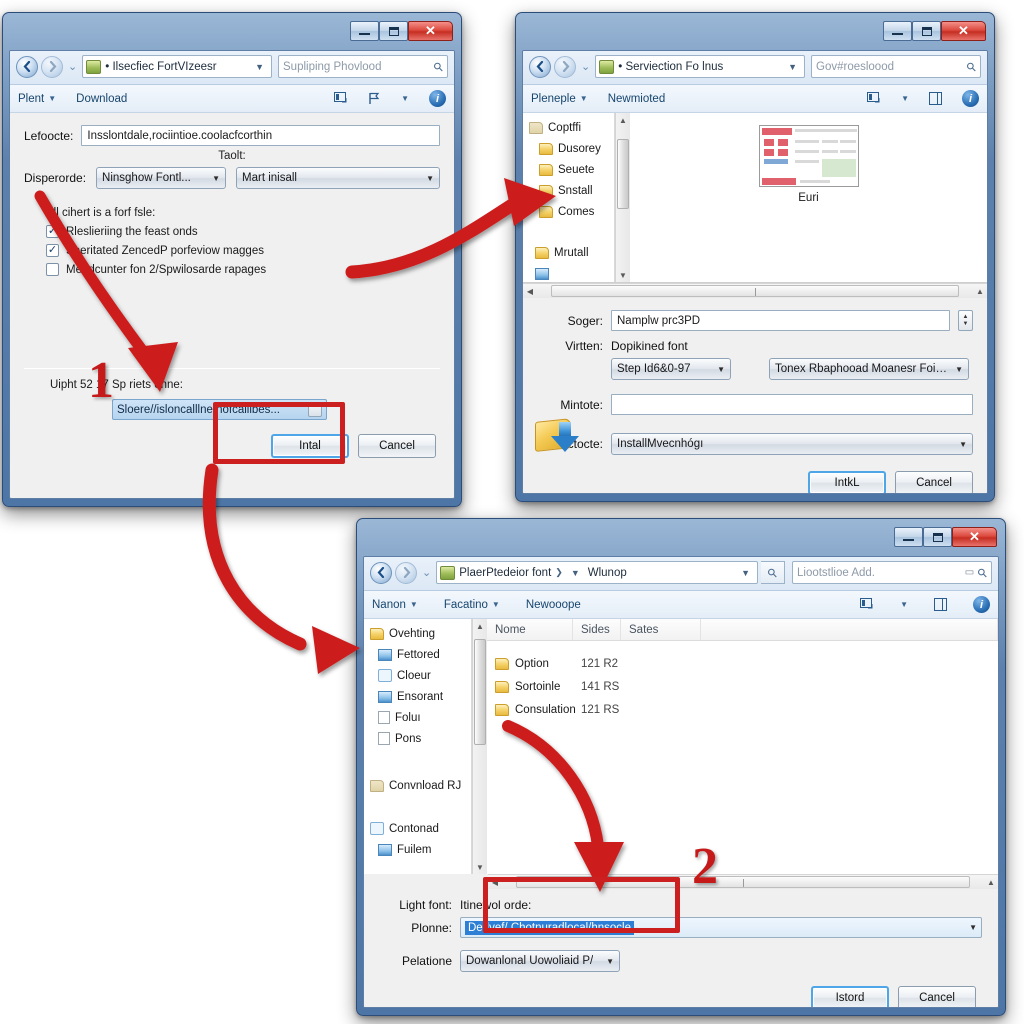 This screenshot has width=1024, height=1024. Describe the element at coordinates (808, 164) in the screenshot. I see `file-item: Euri` at that location.